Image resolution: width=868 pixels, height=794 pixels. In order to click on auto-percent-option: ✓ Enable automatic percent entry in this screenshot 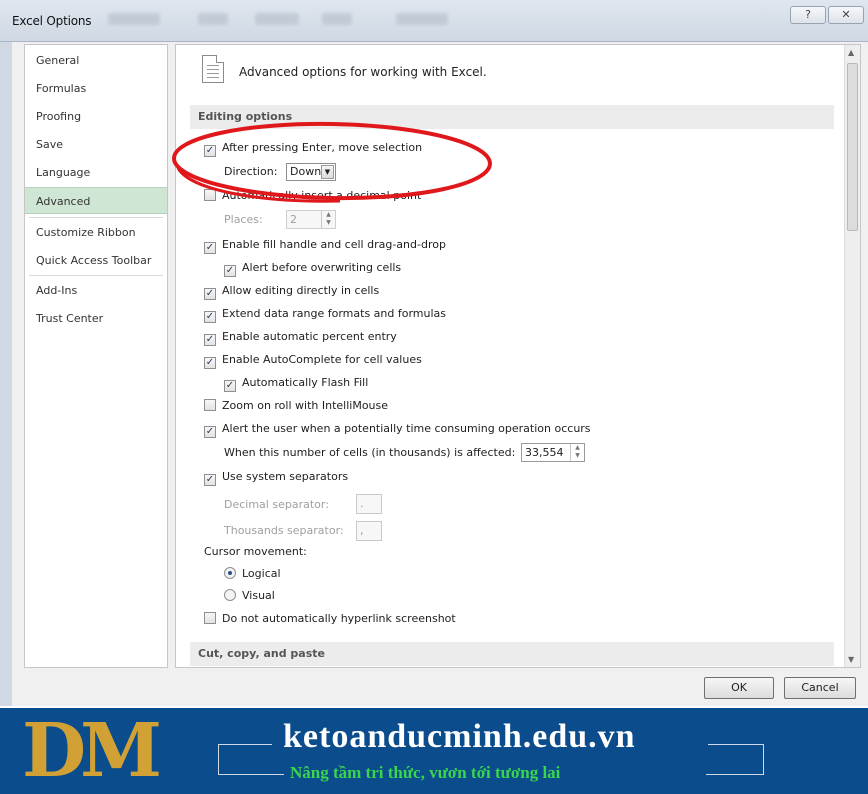, I will do `click(300, 338)`.